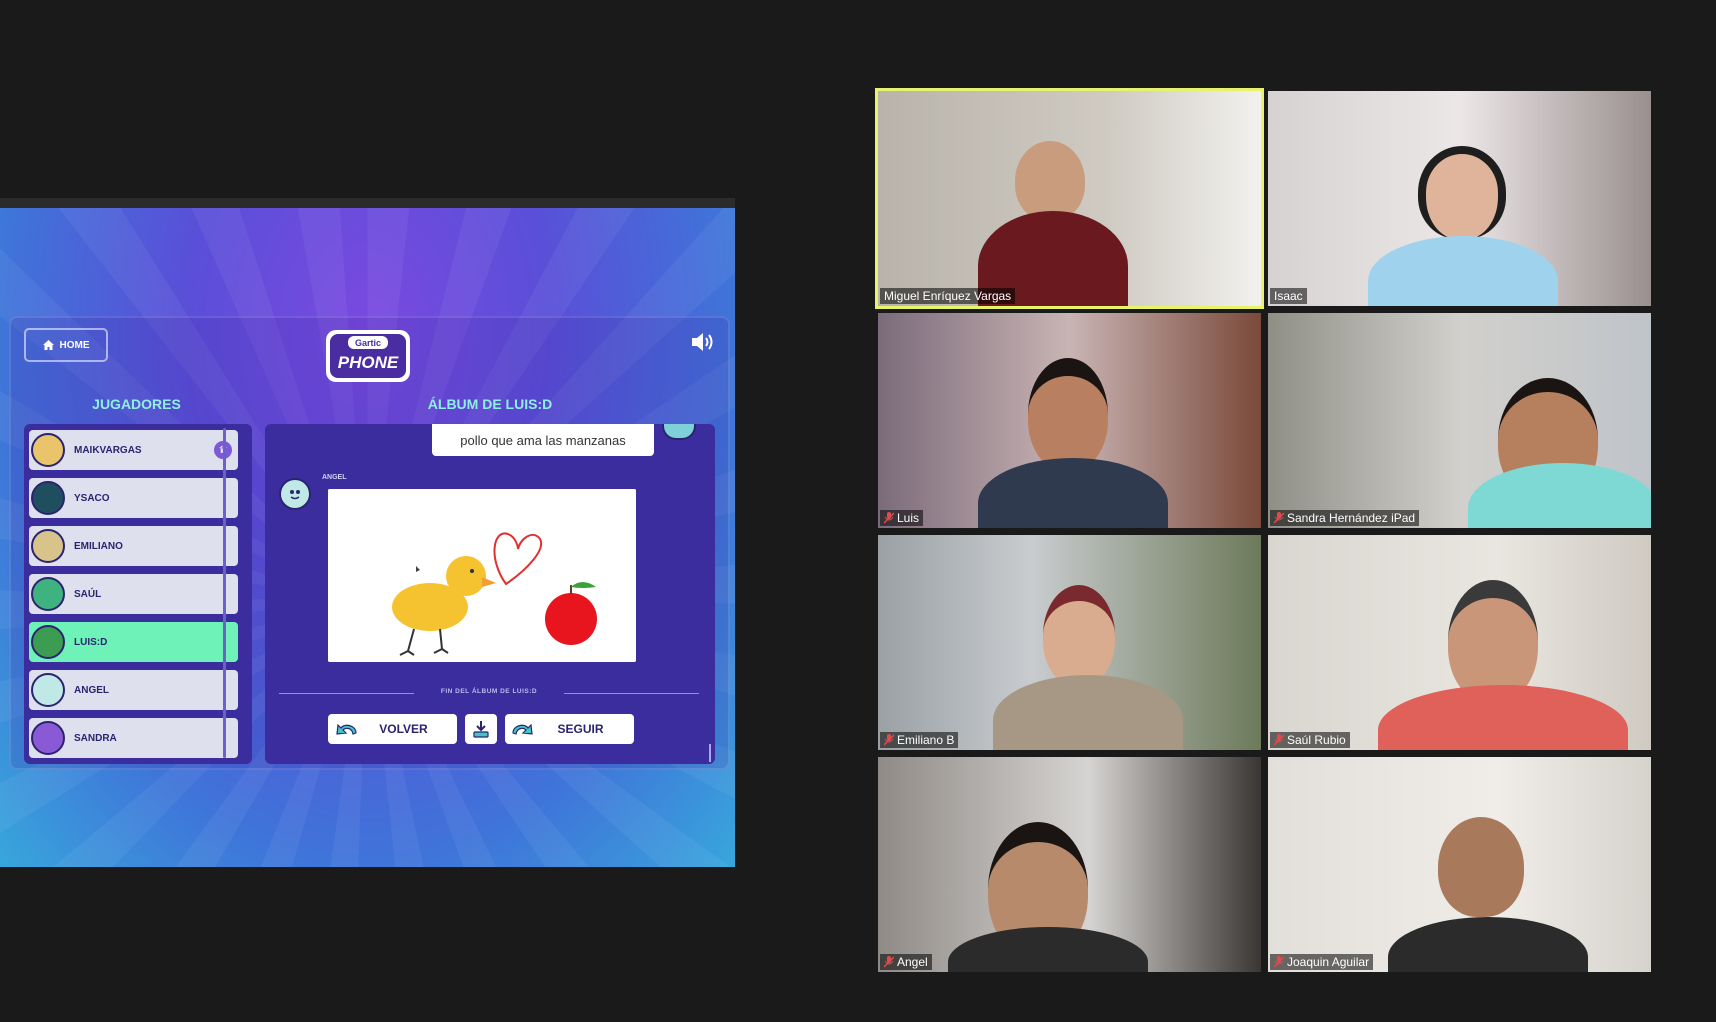 This screenshot has height=1022, width=1716. What do you see at coordinates (133, 594) in the screenshot?
I see `player-item: SAÚL` at bounding box center [133, 594].